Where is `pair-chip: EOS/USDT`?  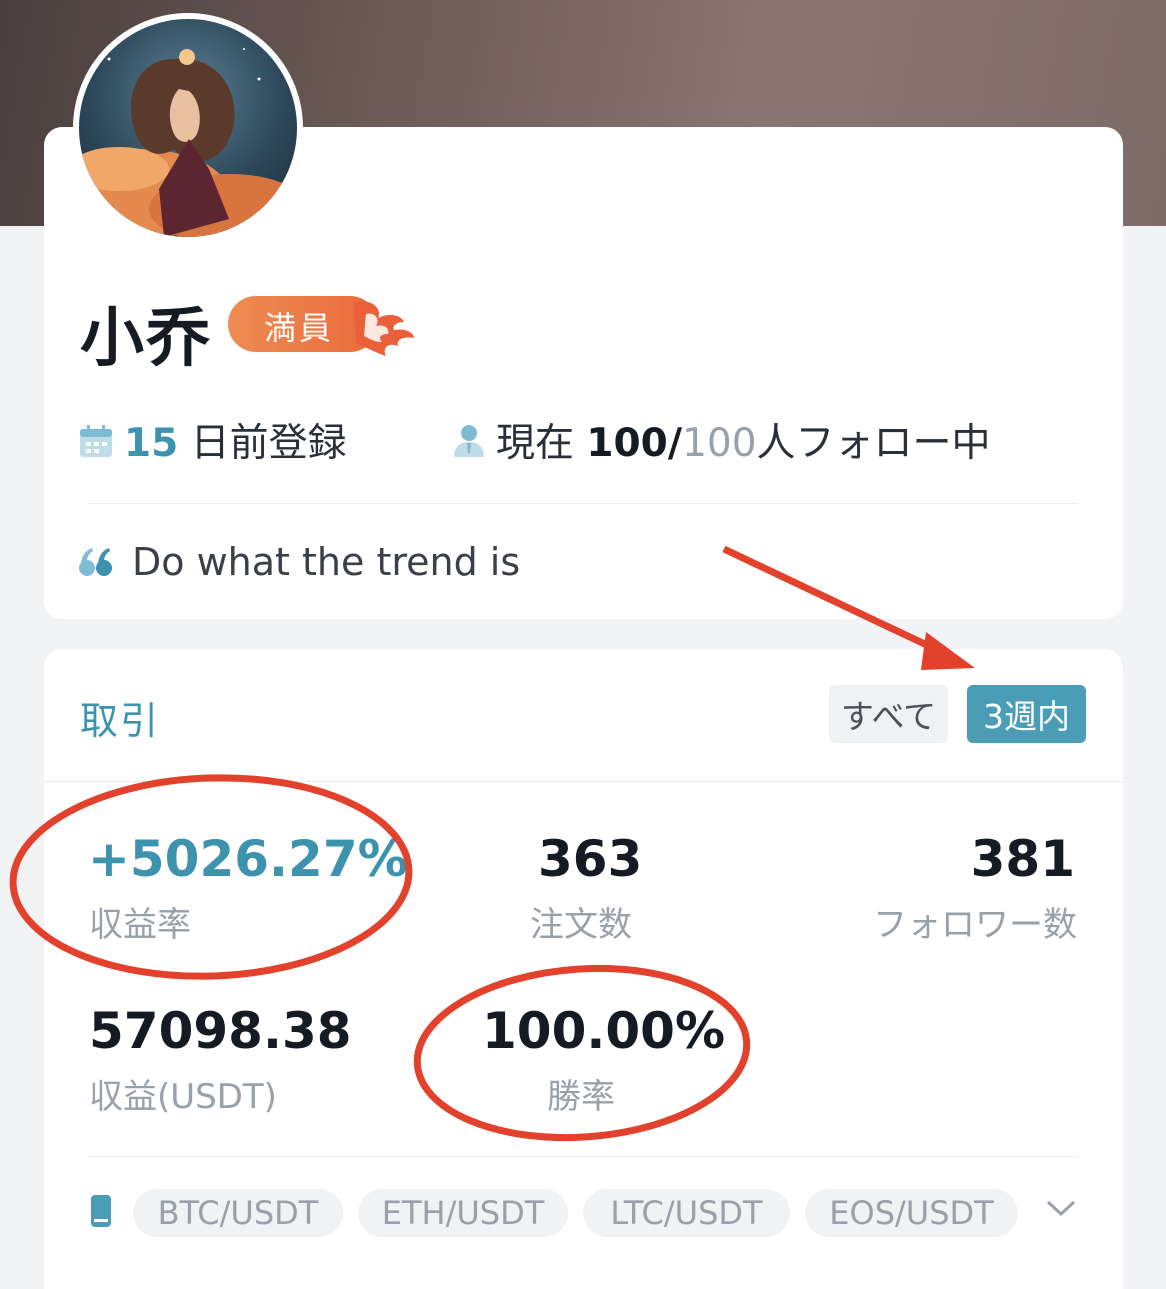
pair-chip: EOS/USDT is located at coordinates (911, 1213).